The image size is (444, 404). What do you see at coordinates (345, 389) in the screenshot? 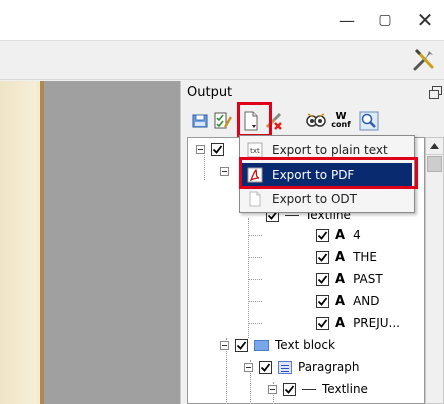
I see `tree-row-label: Textline` at bounding box center [345, 389].